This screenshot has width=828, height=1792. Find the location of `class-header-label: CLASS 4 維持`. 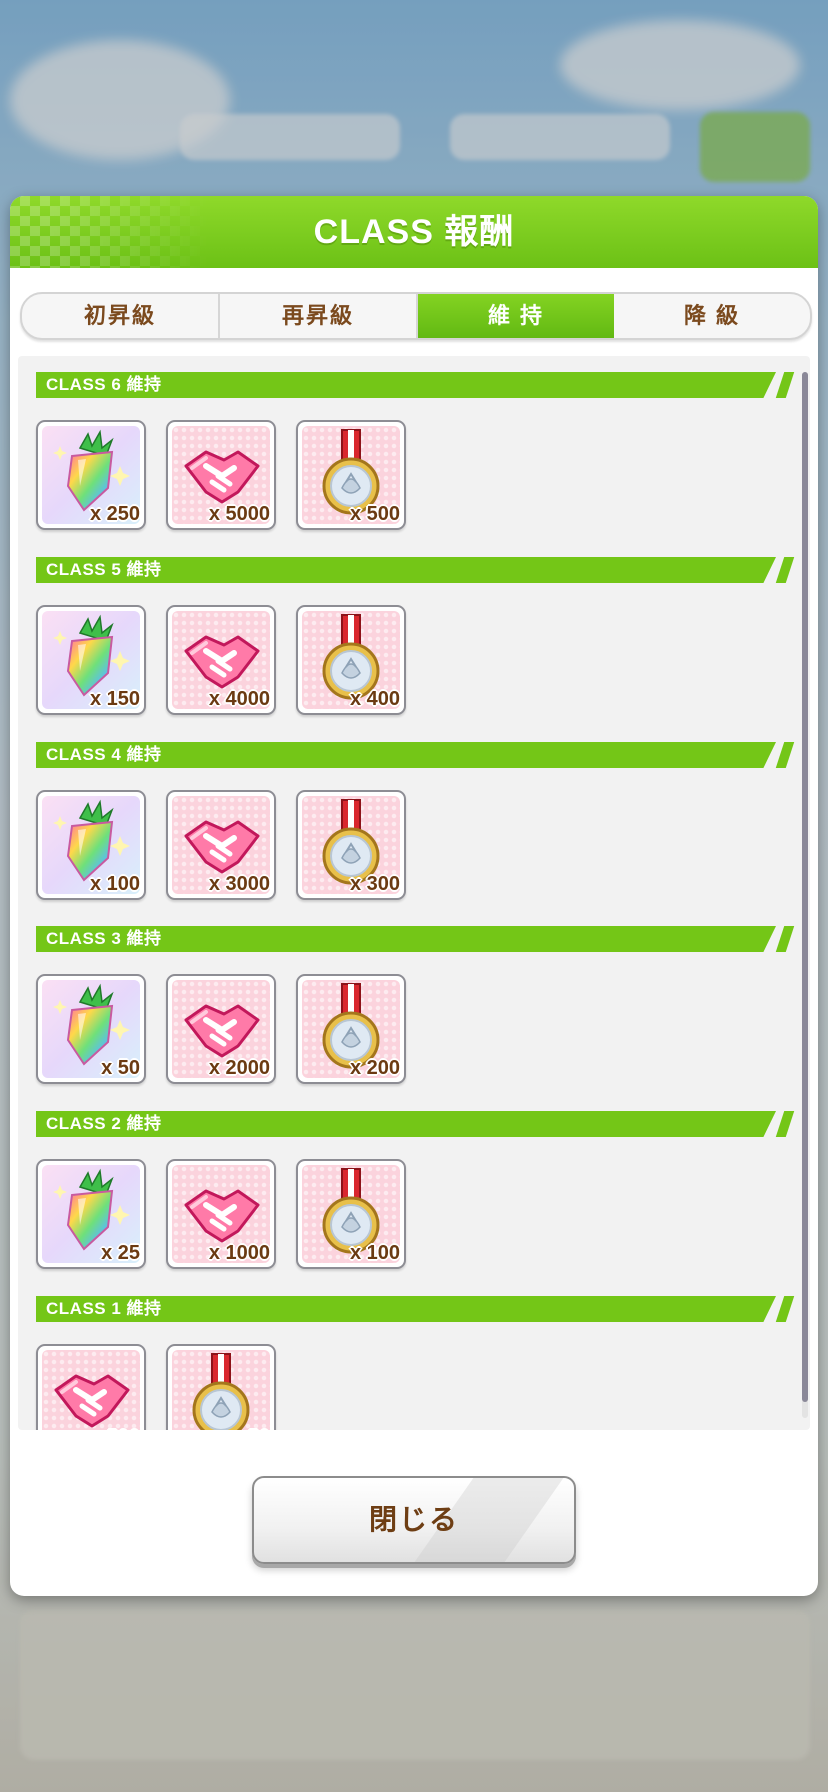

class-header-label: CLASS 4 維持 is located at coordinates (104, 754).